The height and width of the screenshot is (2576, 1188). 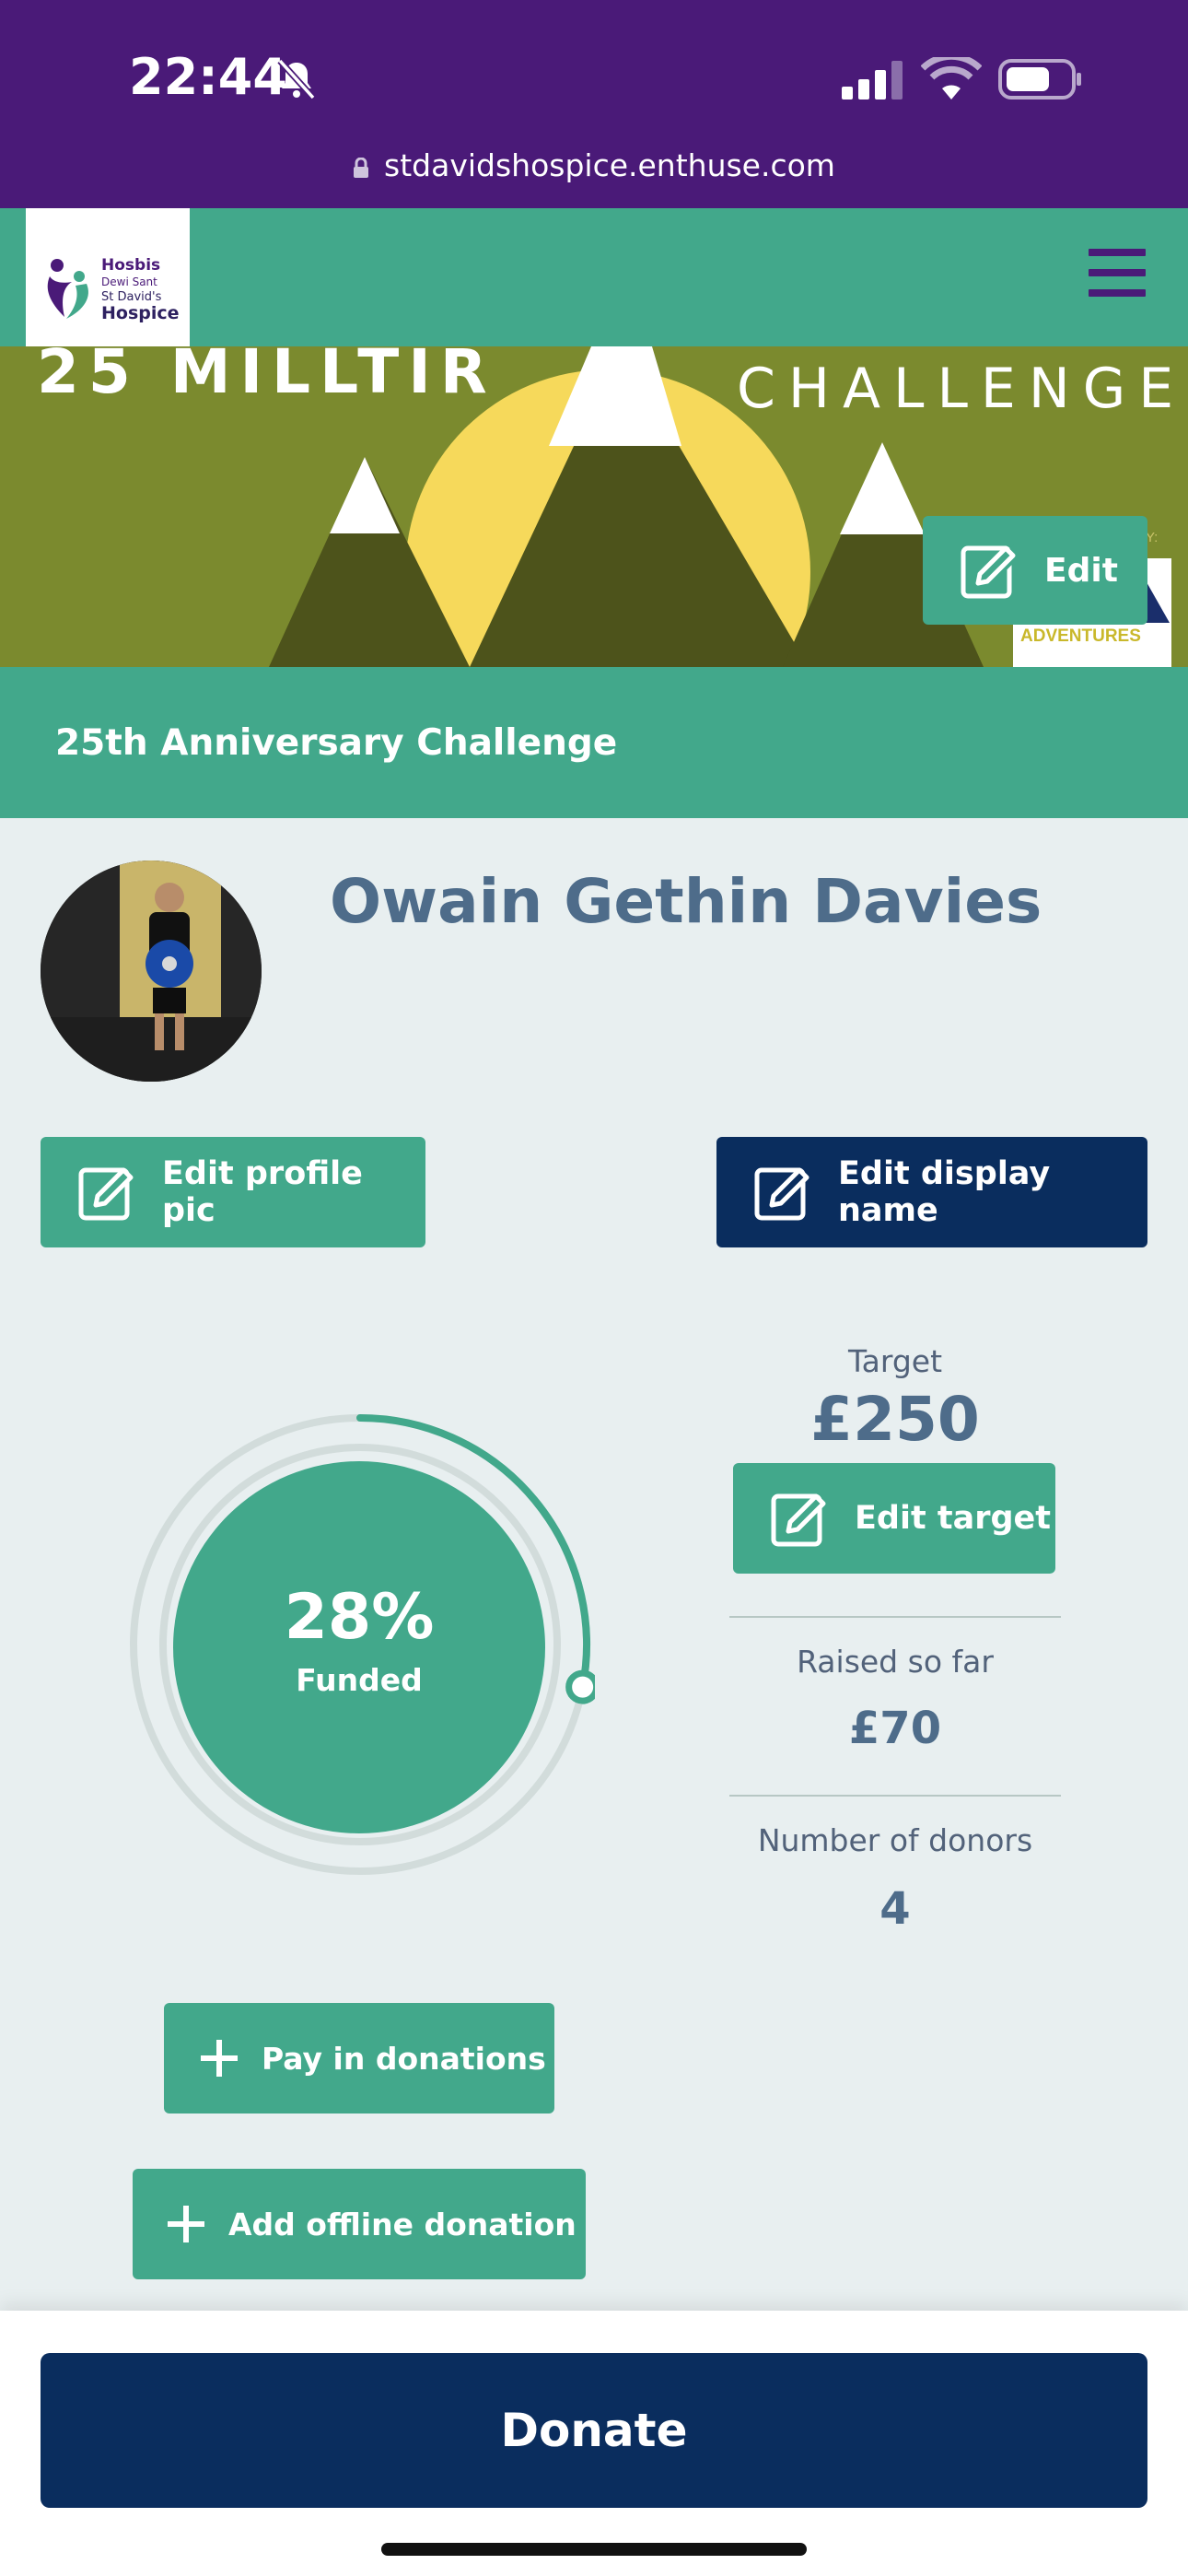 I want to click on edit-target-button: Edit target, so click(x=894, y=1518).